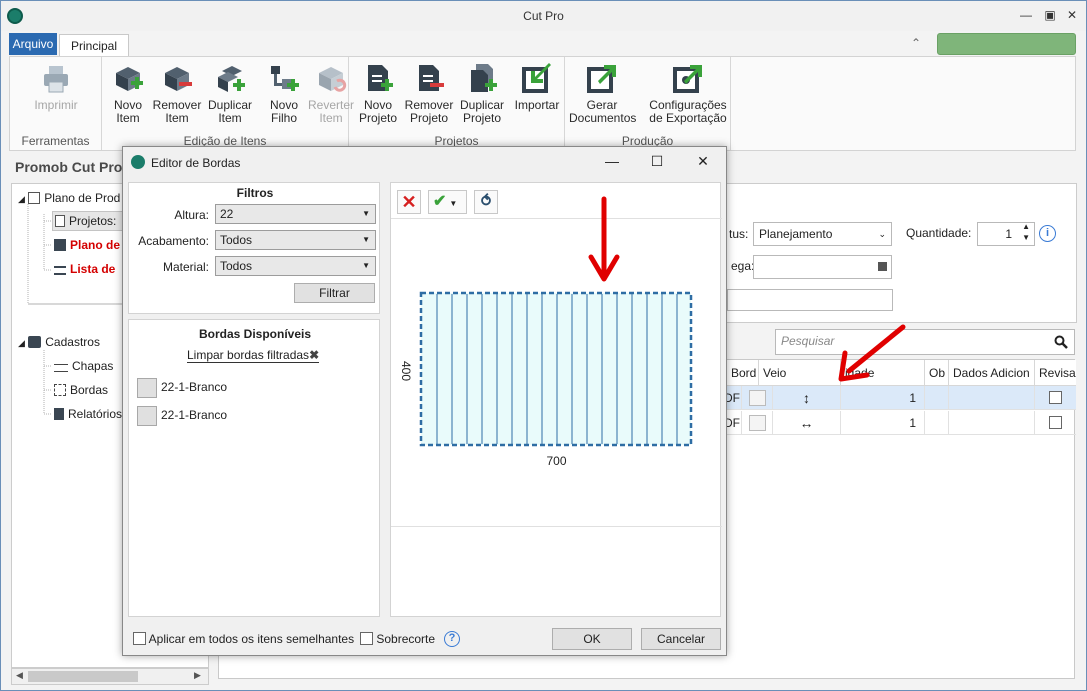 The width and height of the screenshot is (1087, 691). What do you see at coordinates (739, 234) in the screenshot?
I see `status-label: tus:` at bounding box center [739, 234].